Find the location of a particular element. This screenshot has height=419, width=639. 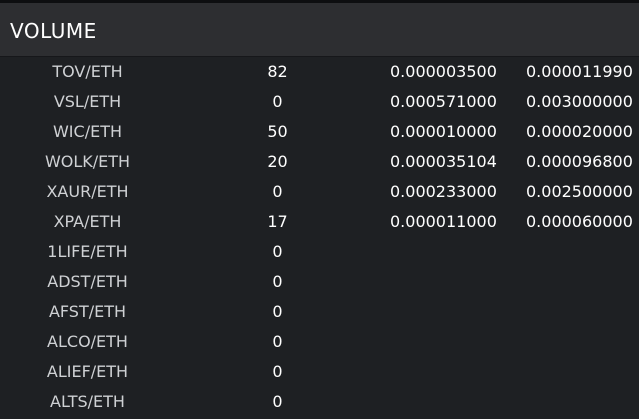

market-row: ADST/ETH 0 is located at coordinates (319, 282).